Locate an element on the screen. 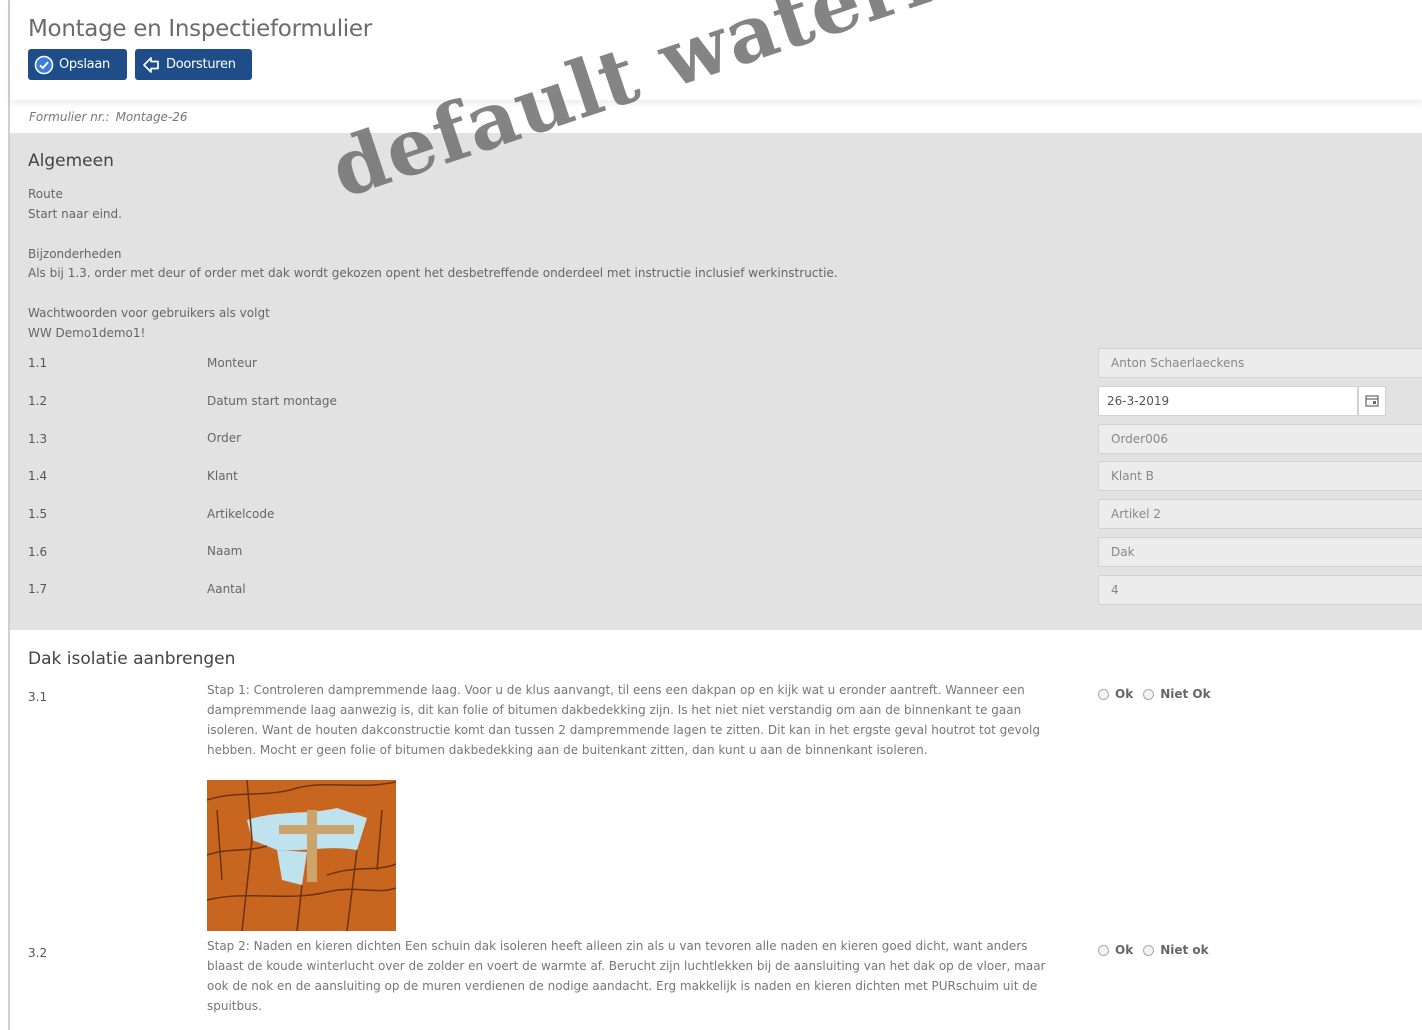 Image resolution: width=1422 pixels, height=1030 pixels. check-circle-icon is located at coordinates (44, 65).